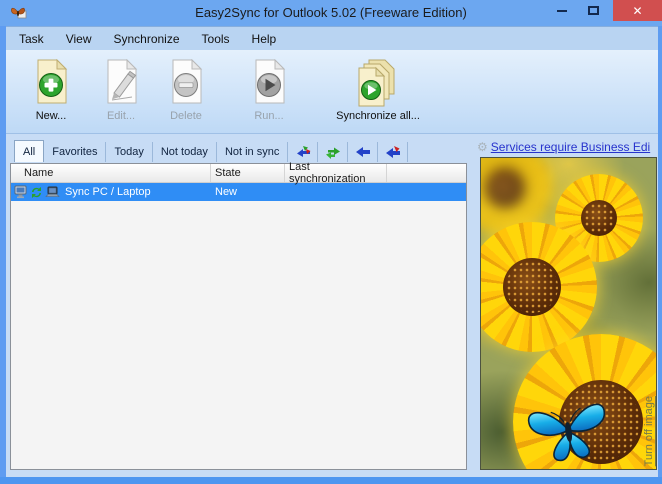  Describe the element at coordinates (51, 83) in the screenshot. I see `document-add-icon` at that location.